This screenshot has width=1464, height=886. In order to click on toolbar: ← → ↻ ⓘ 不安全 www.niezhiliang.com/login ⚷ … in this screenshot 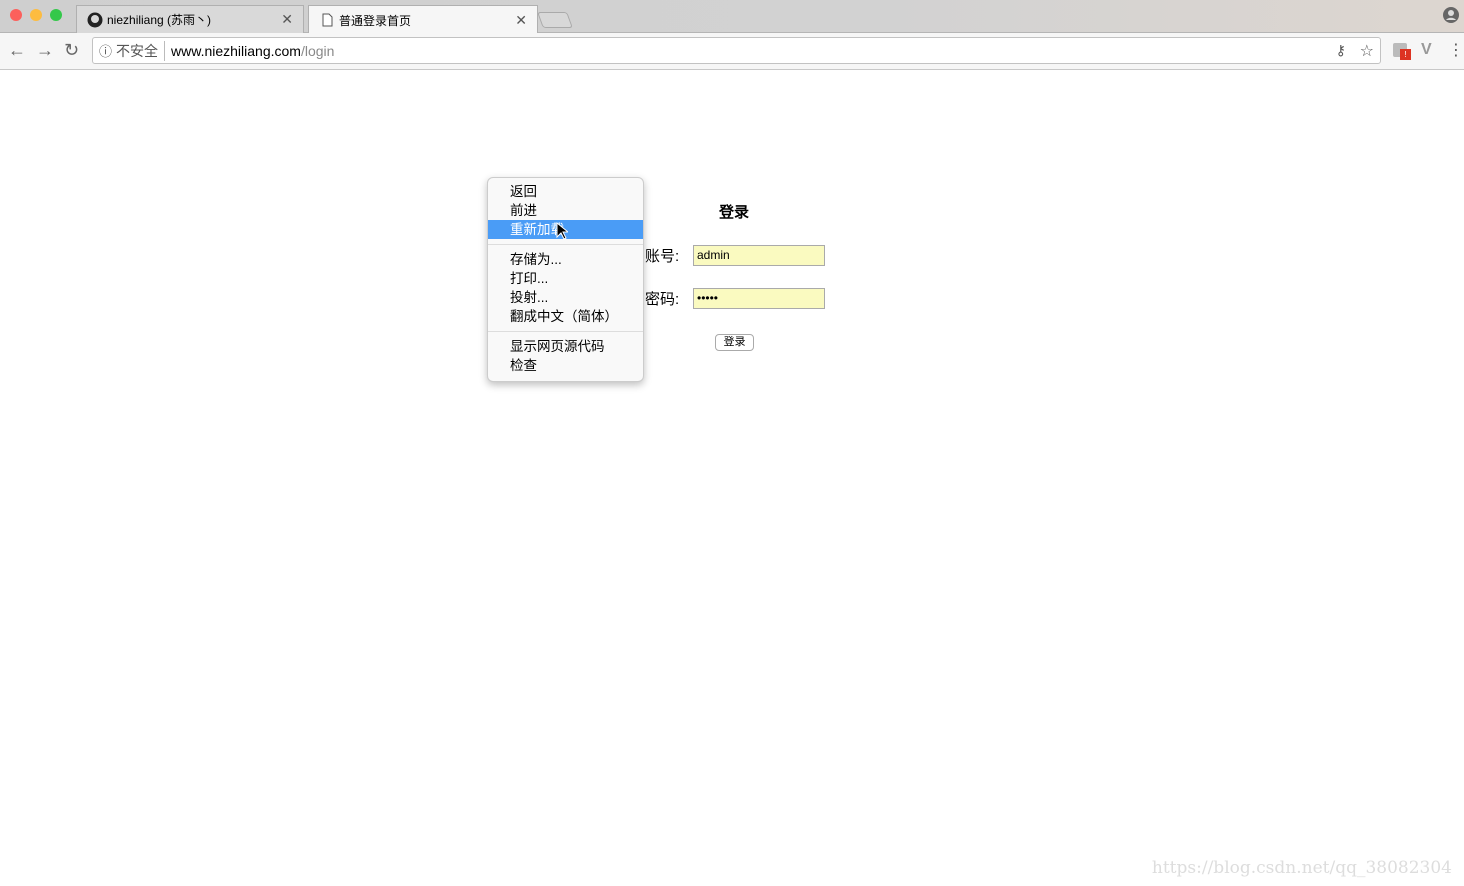, I will do `click(732, 51)`.